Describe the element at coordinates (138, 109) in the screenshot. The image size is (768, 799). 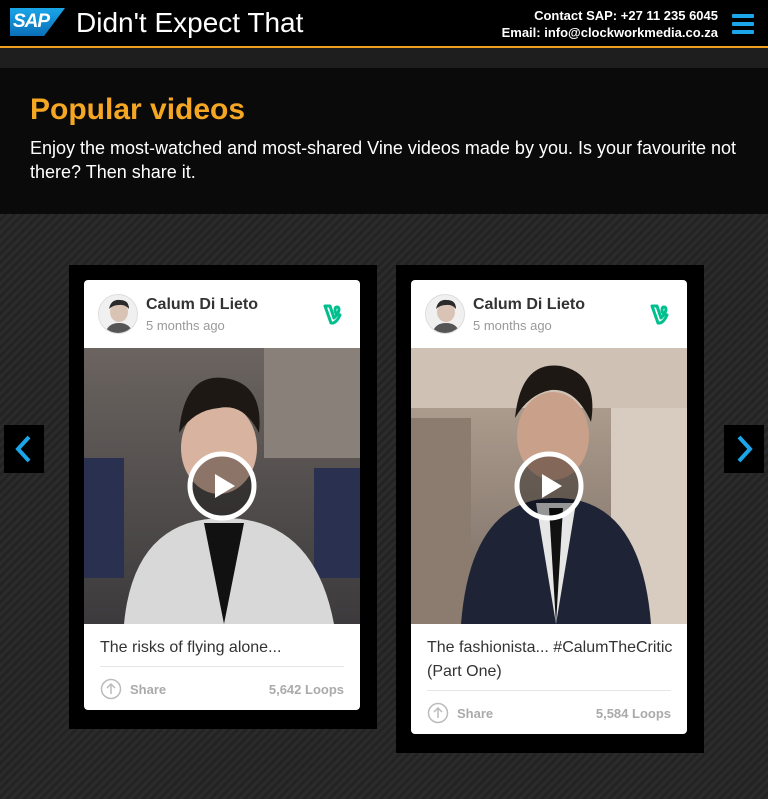
I see `page-title: Popular videos` at that location.